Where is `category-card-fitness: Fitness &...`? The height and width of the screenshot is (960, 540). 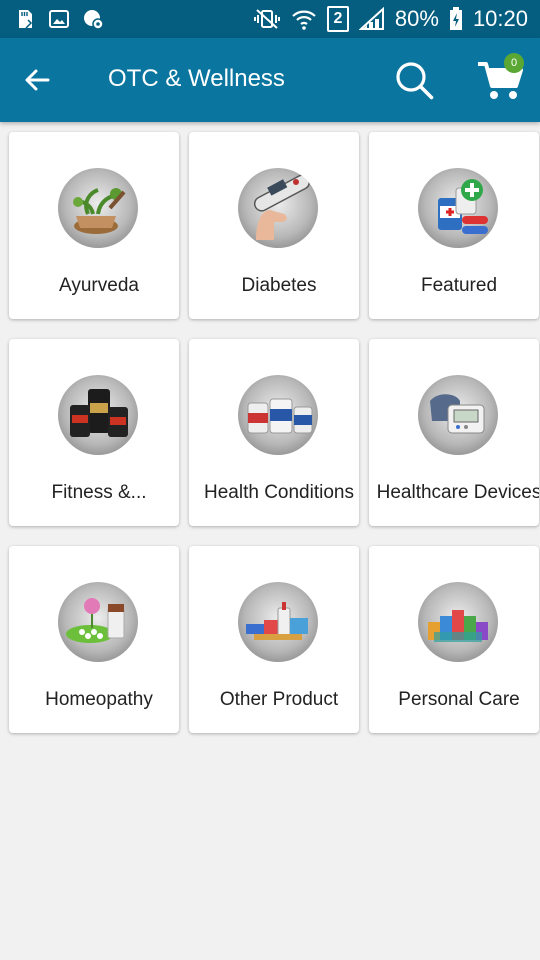
category-card-fitness: Fitness &... is located at coordinates (94, 432).